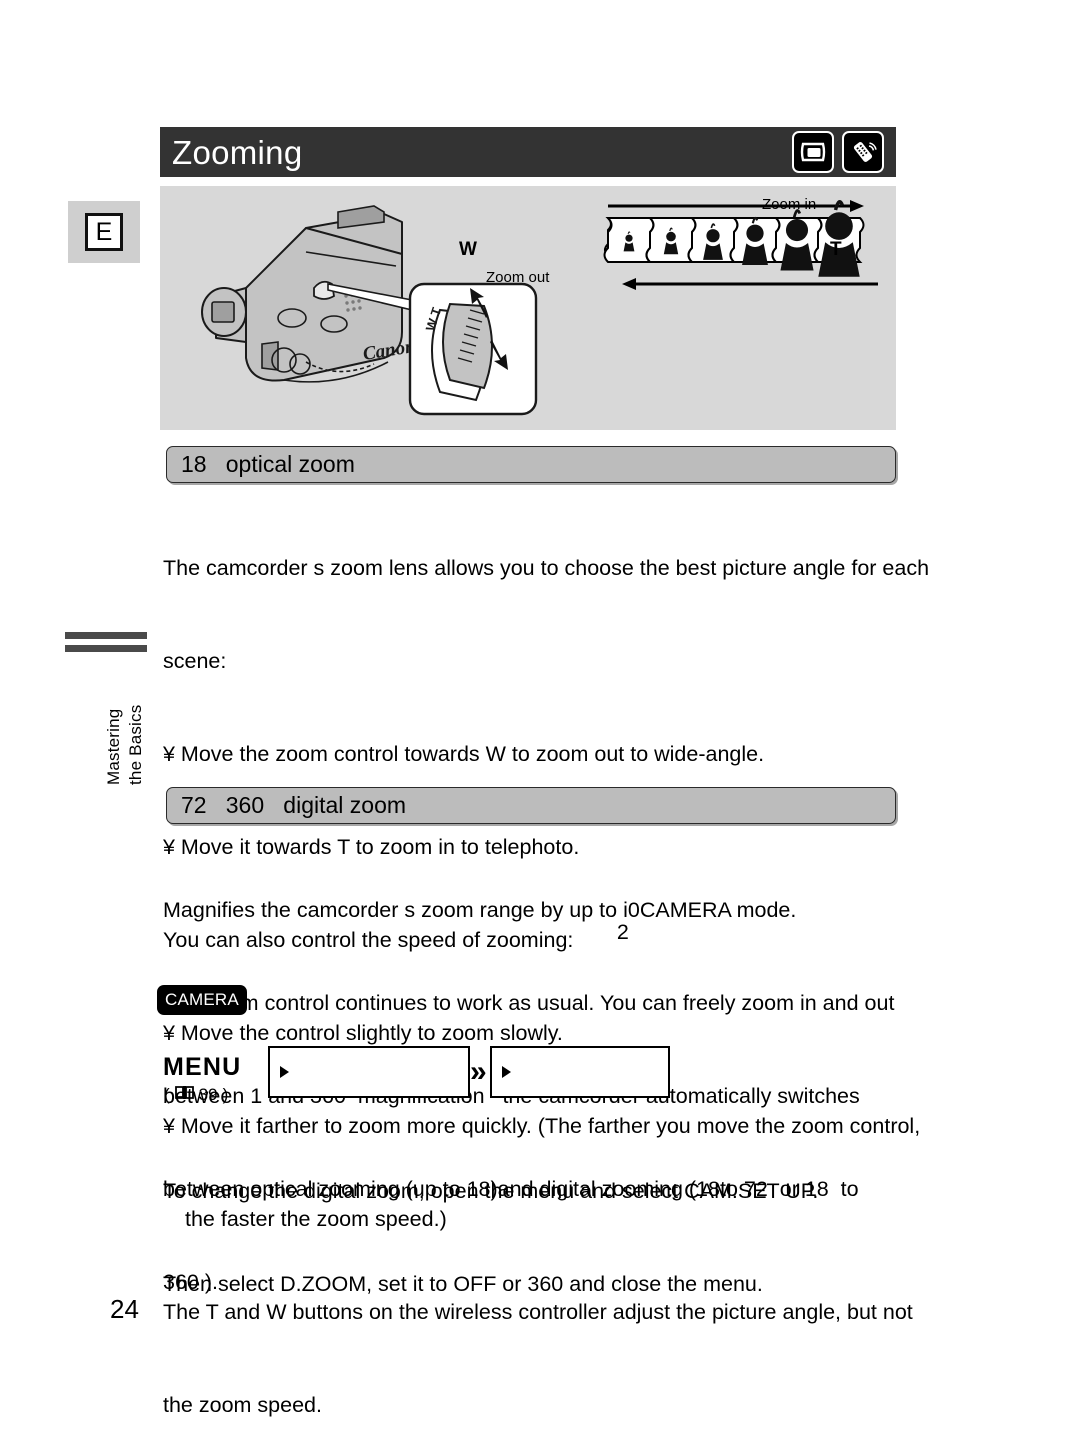  I want to click on zoom-progression-diagram, so click(740, 245).